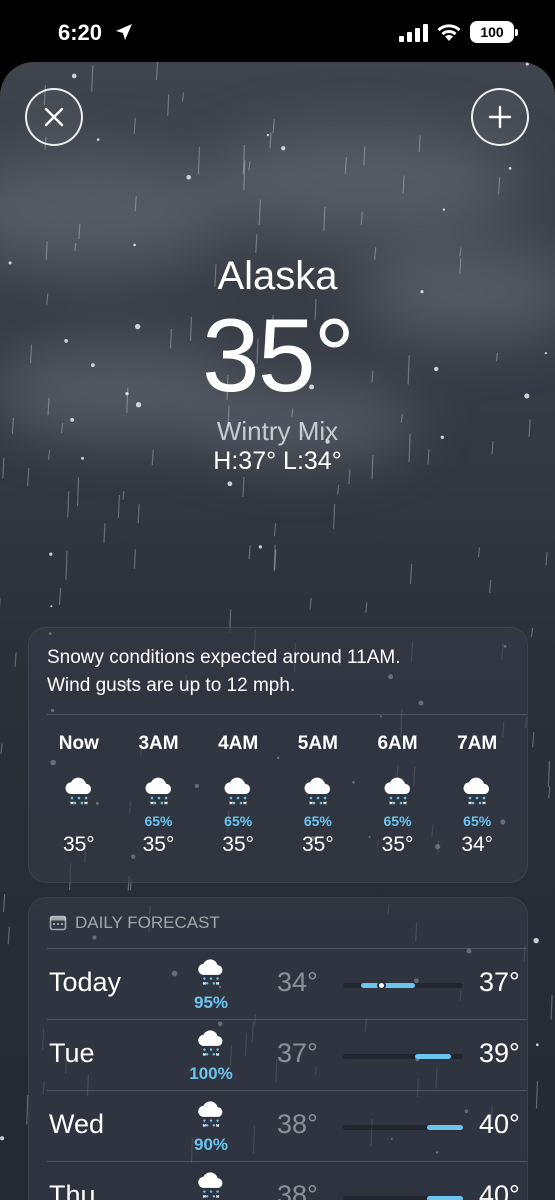 This screenshot has height=1200, width=555. Describe the element at coordinates (211, 1144) in the screenshot. I see `day-precipitation: 90%` at that location.